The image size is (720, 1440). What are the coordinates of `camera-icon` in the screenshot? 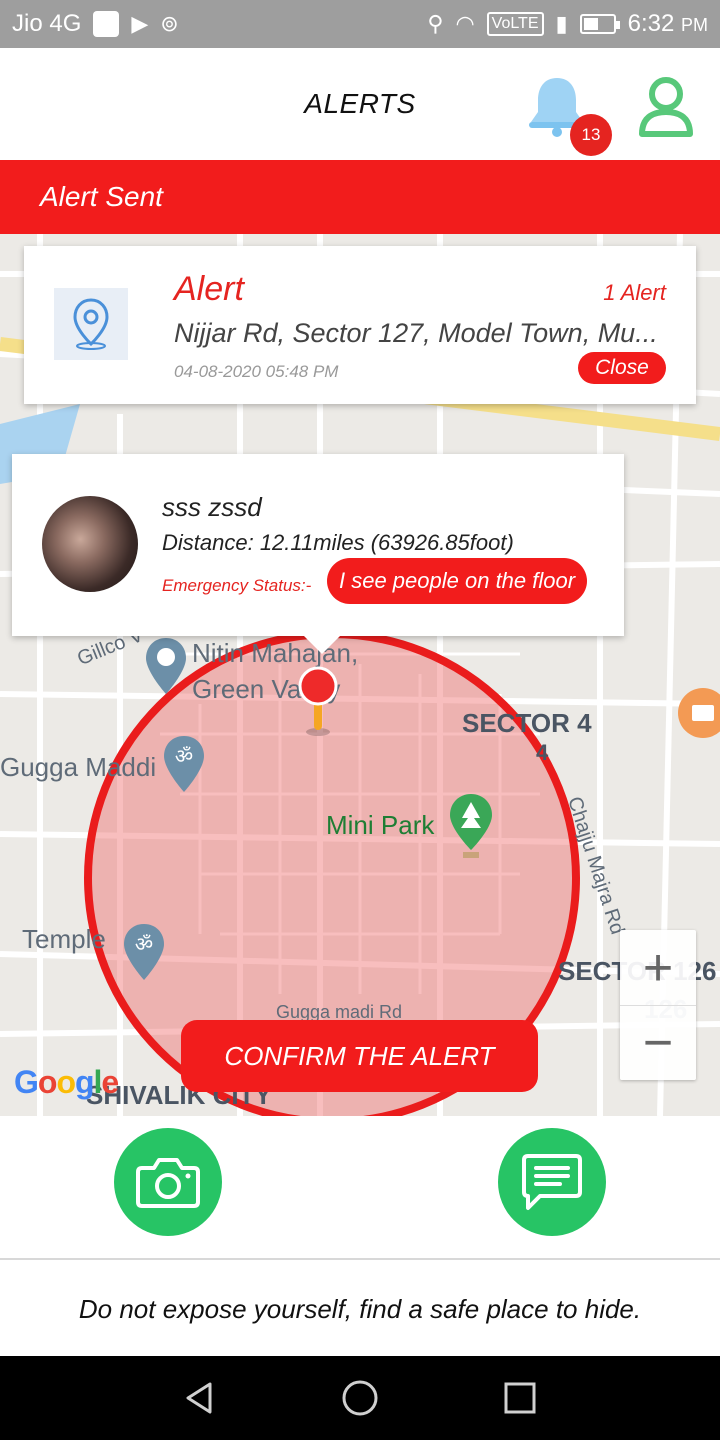 It's located at (168, 1183).